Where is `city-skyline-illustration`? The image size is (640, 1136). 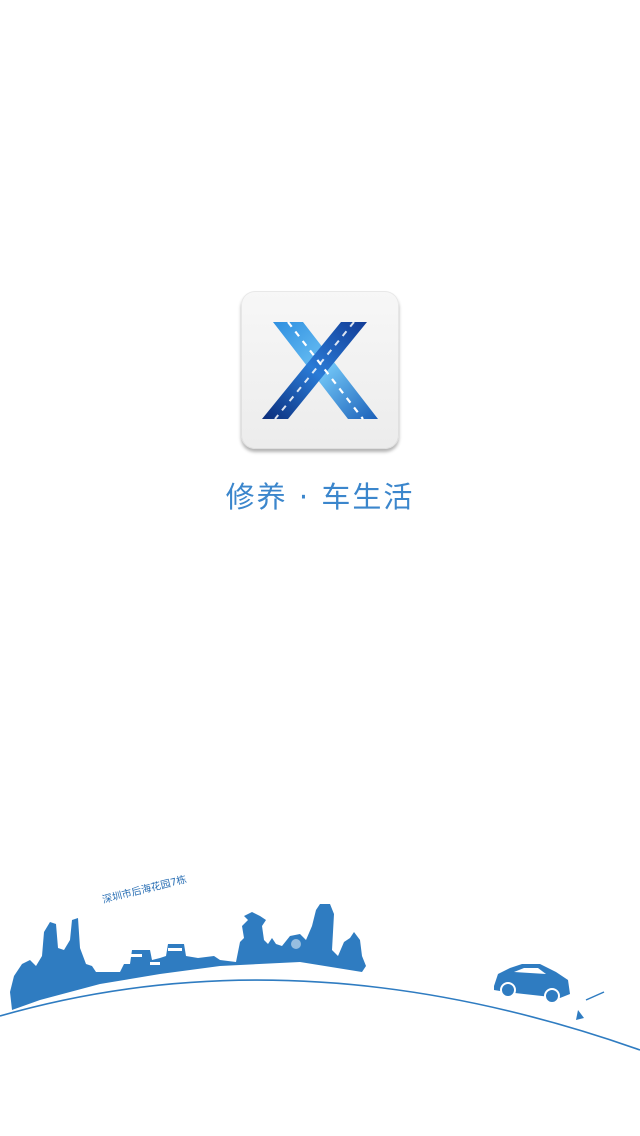
city-skyline-illustration is located at coordinates (320, 977).